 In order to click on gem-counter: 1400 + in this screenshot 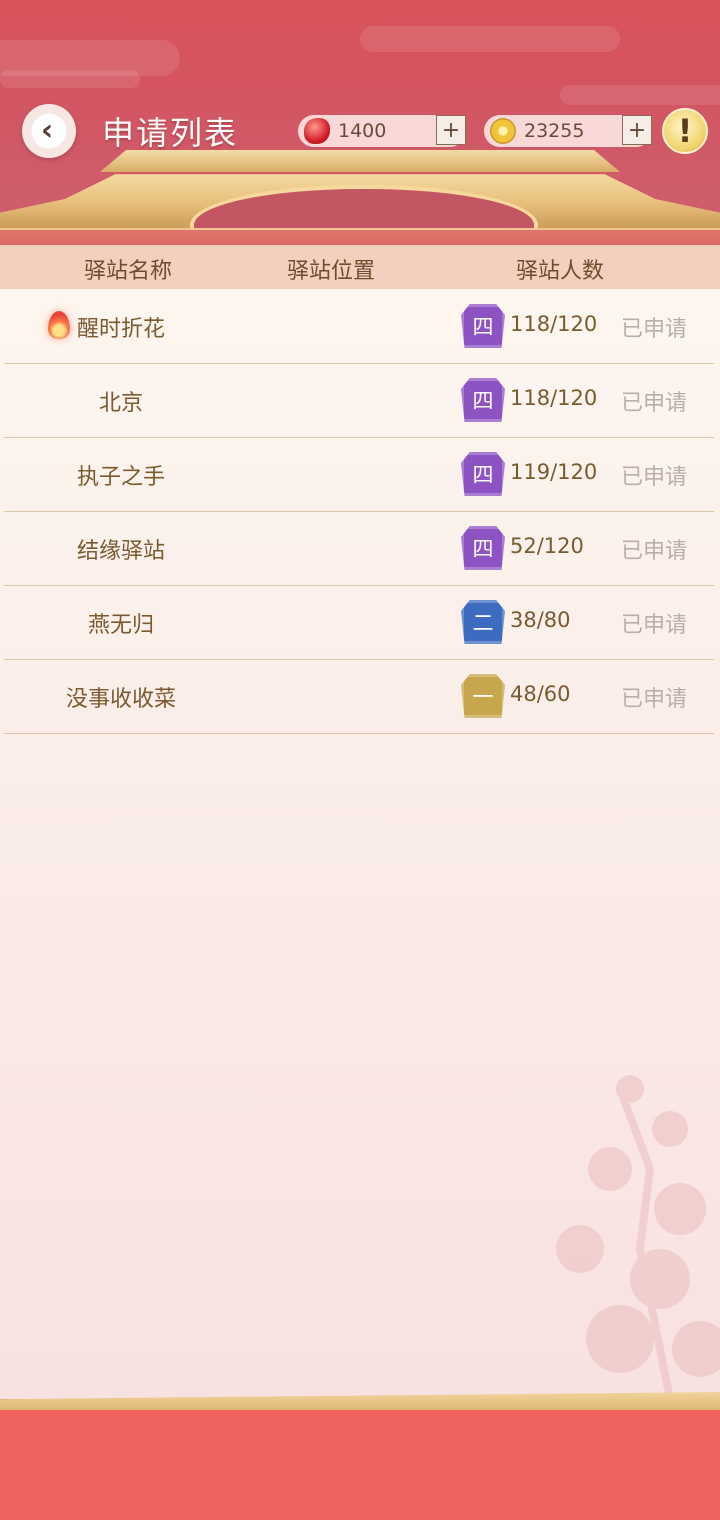, I will do `click(382, 131)`.